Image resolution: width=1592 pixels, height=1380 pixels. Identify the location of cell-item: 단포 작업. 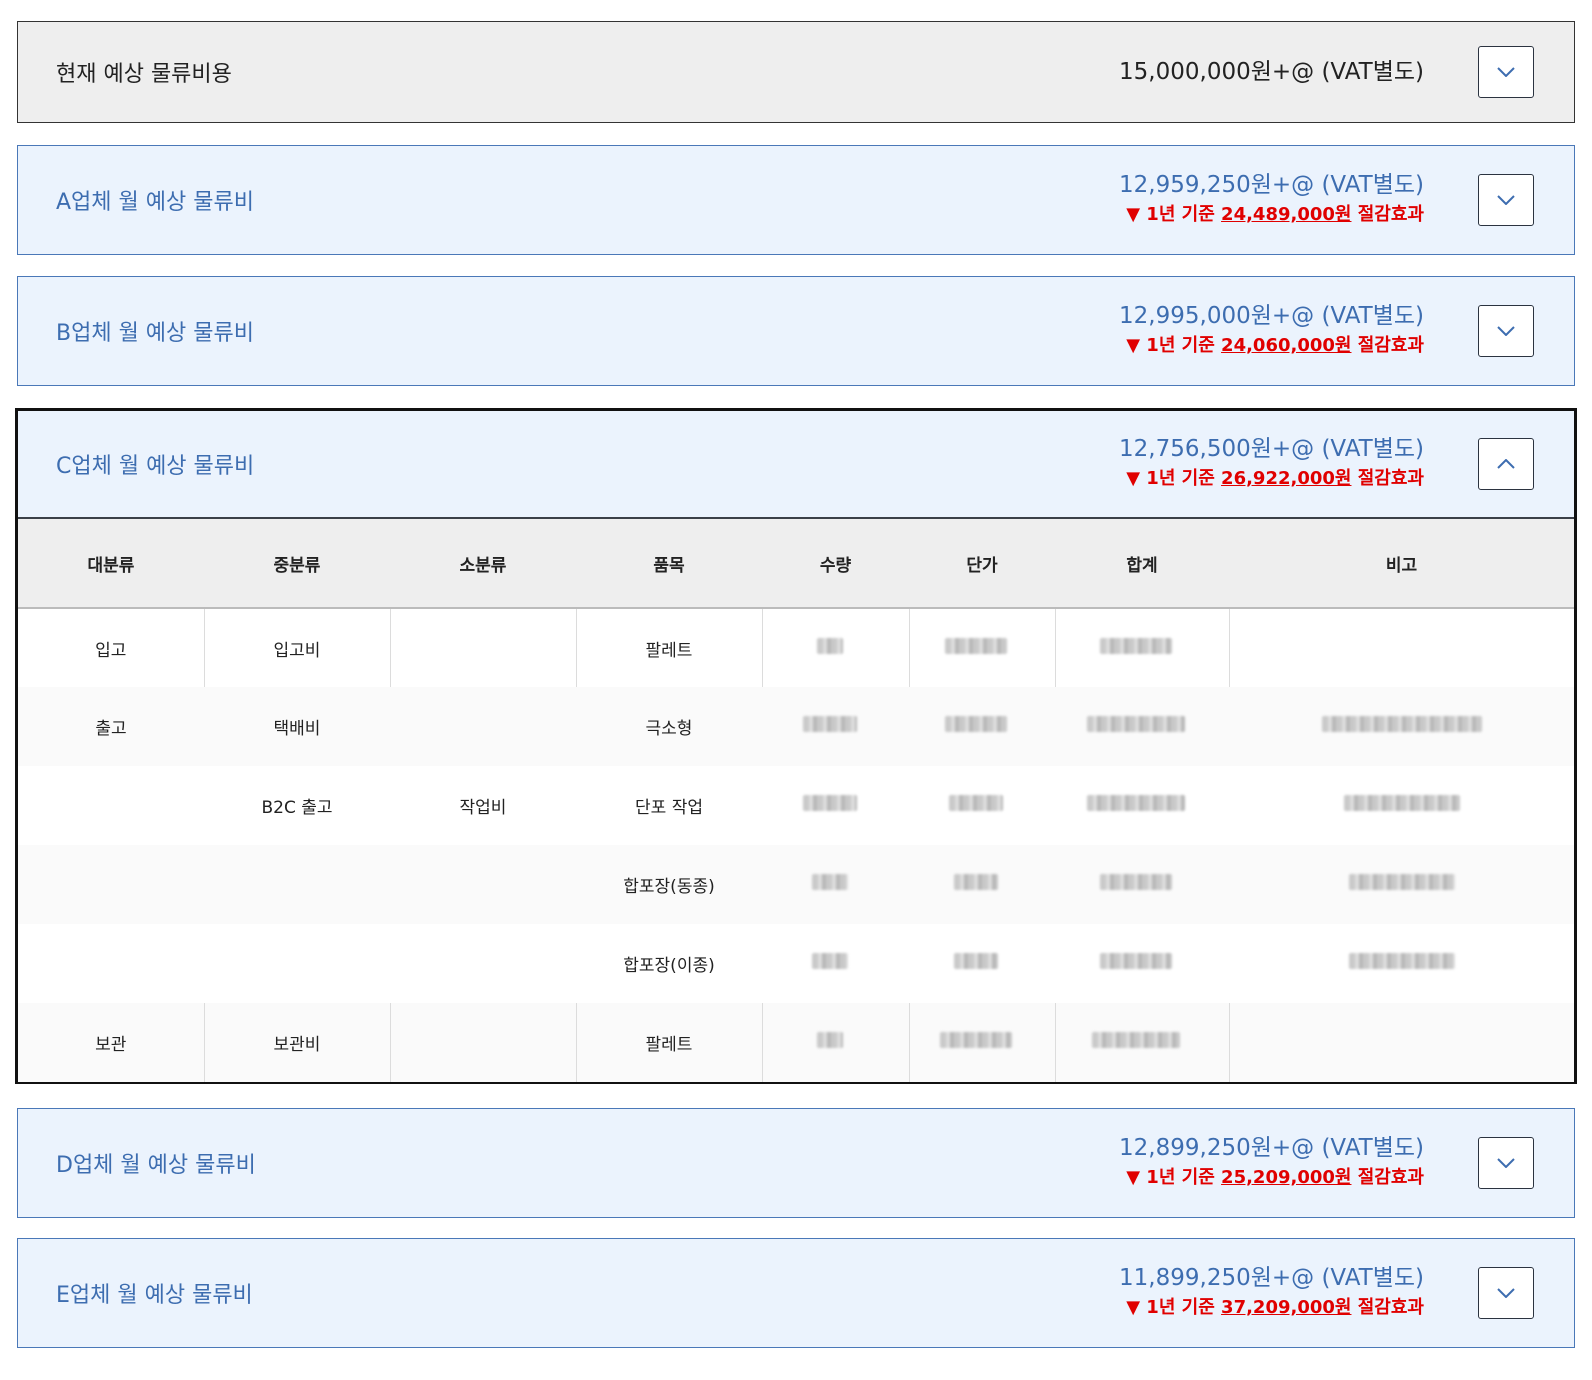
(669, 808).